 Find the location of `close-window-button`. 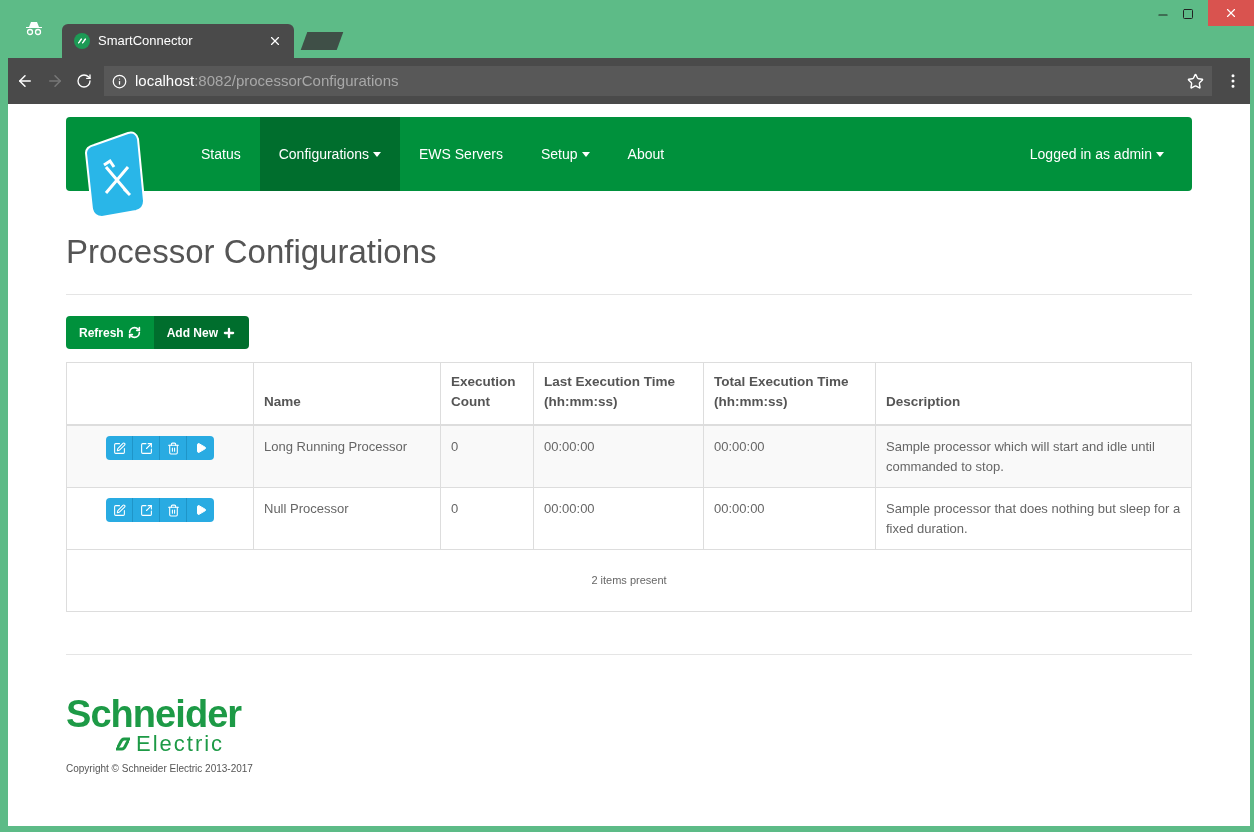

close-window-button is located at coordinates (1231, 13).